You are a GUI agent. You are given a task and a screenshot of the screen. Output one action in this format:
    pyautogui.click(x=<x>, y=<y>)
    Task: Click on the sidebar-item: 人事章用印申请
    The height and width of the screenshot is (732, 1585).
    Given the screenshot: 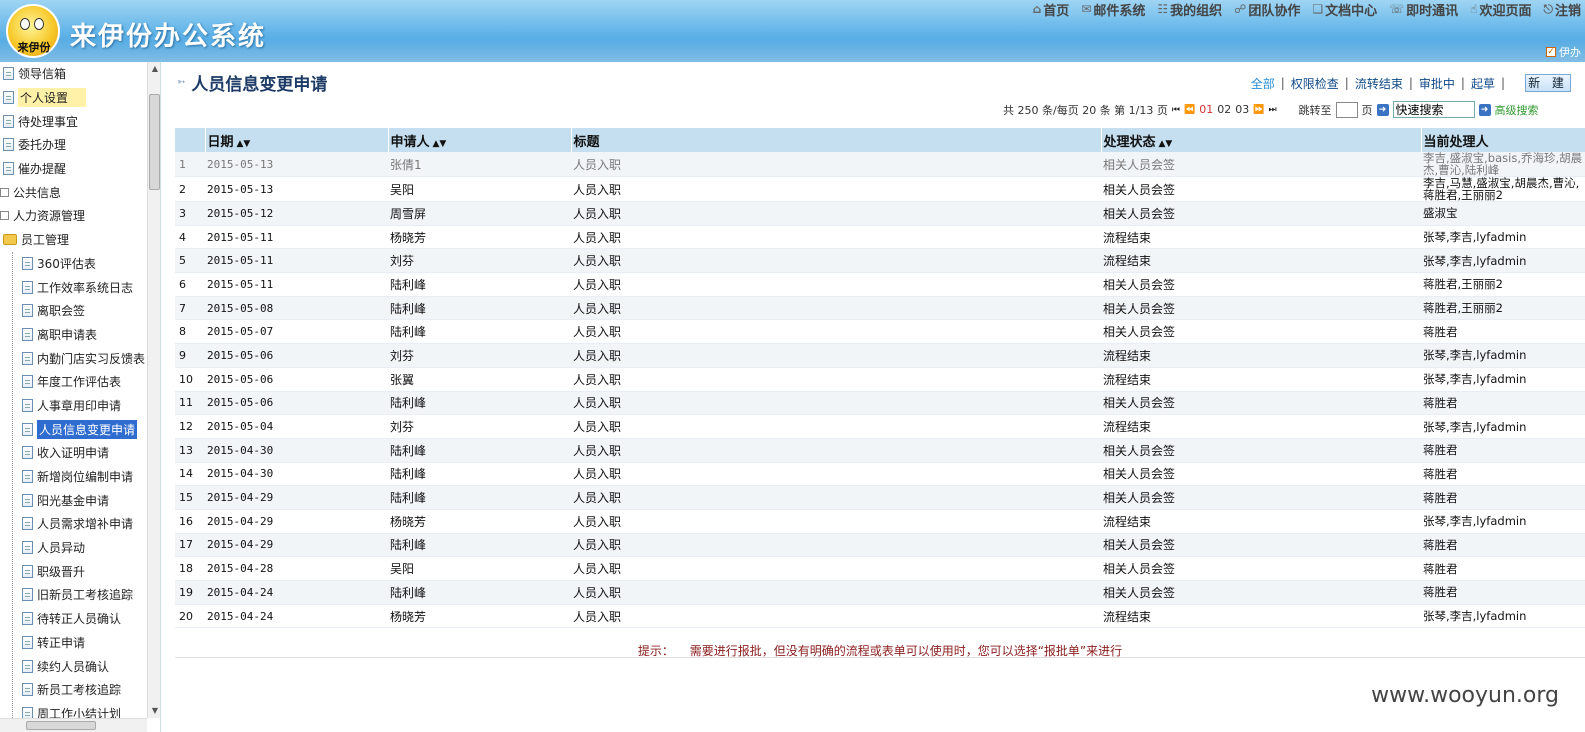 What is the action you would take?
    pyautogui.click(x=73, y=406)
    